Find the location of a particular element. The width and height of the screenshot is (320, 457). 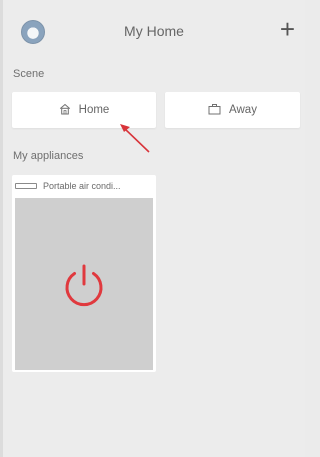

scene-away-button: Away is located at coordinates (232, 110).